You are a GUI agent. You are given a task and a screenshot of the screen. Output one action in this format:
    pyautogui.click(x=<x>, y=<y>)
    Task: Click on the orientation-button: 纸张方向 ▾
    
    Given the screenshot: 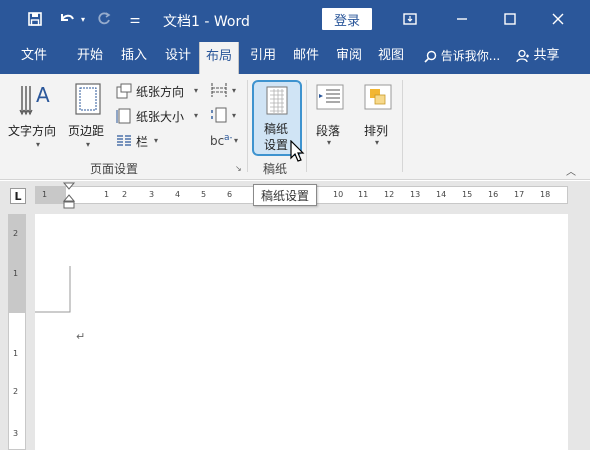 What is the action you would take?
    pyautogui.click(x=161, y=91)
    